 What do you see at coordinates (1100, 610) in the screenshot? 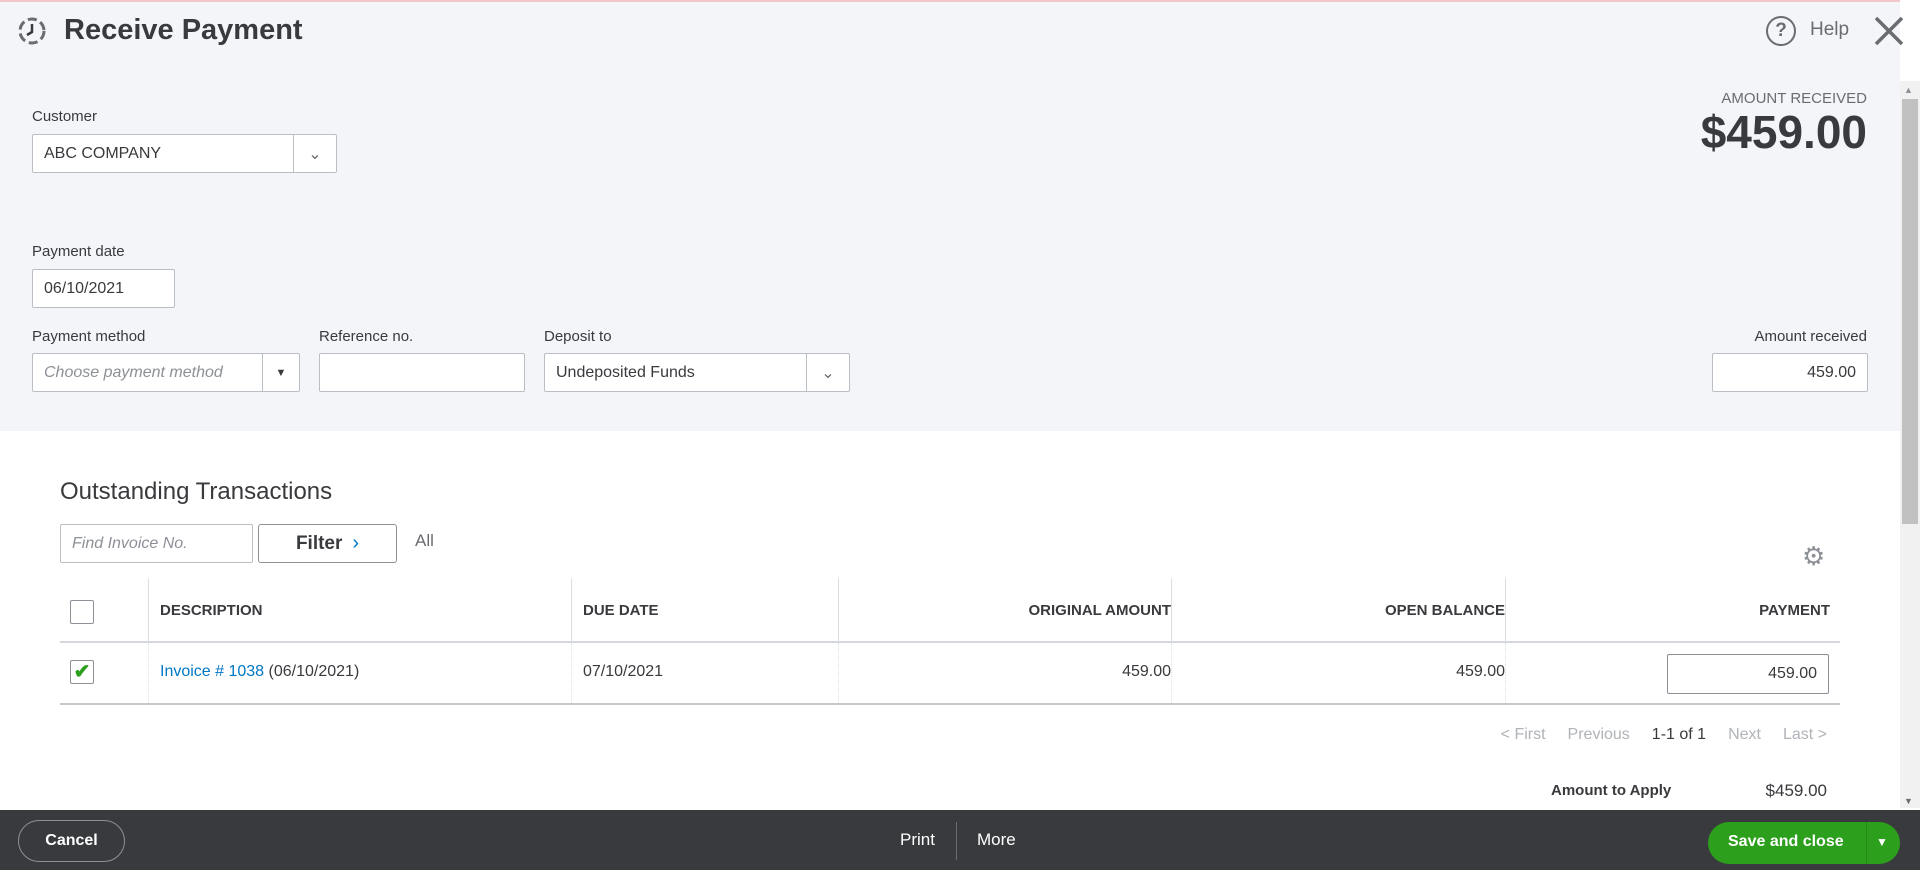
I see `column-original-amount: ORIGINAL AMOUNT` at bounding box center [1100, 610].